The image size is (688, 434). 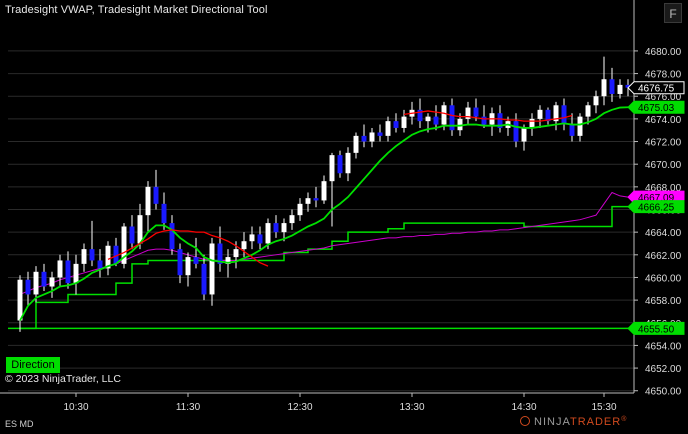 I want to click on x-tick-label: 12:30, so click(x=299, y=407).